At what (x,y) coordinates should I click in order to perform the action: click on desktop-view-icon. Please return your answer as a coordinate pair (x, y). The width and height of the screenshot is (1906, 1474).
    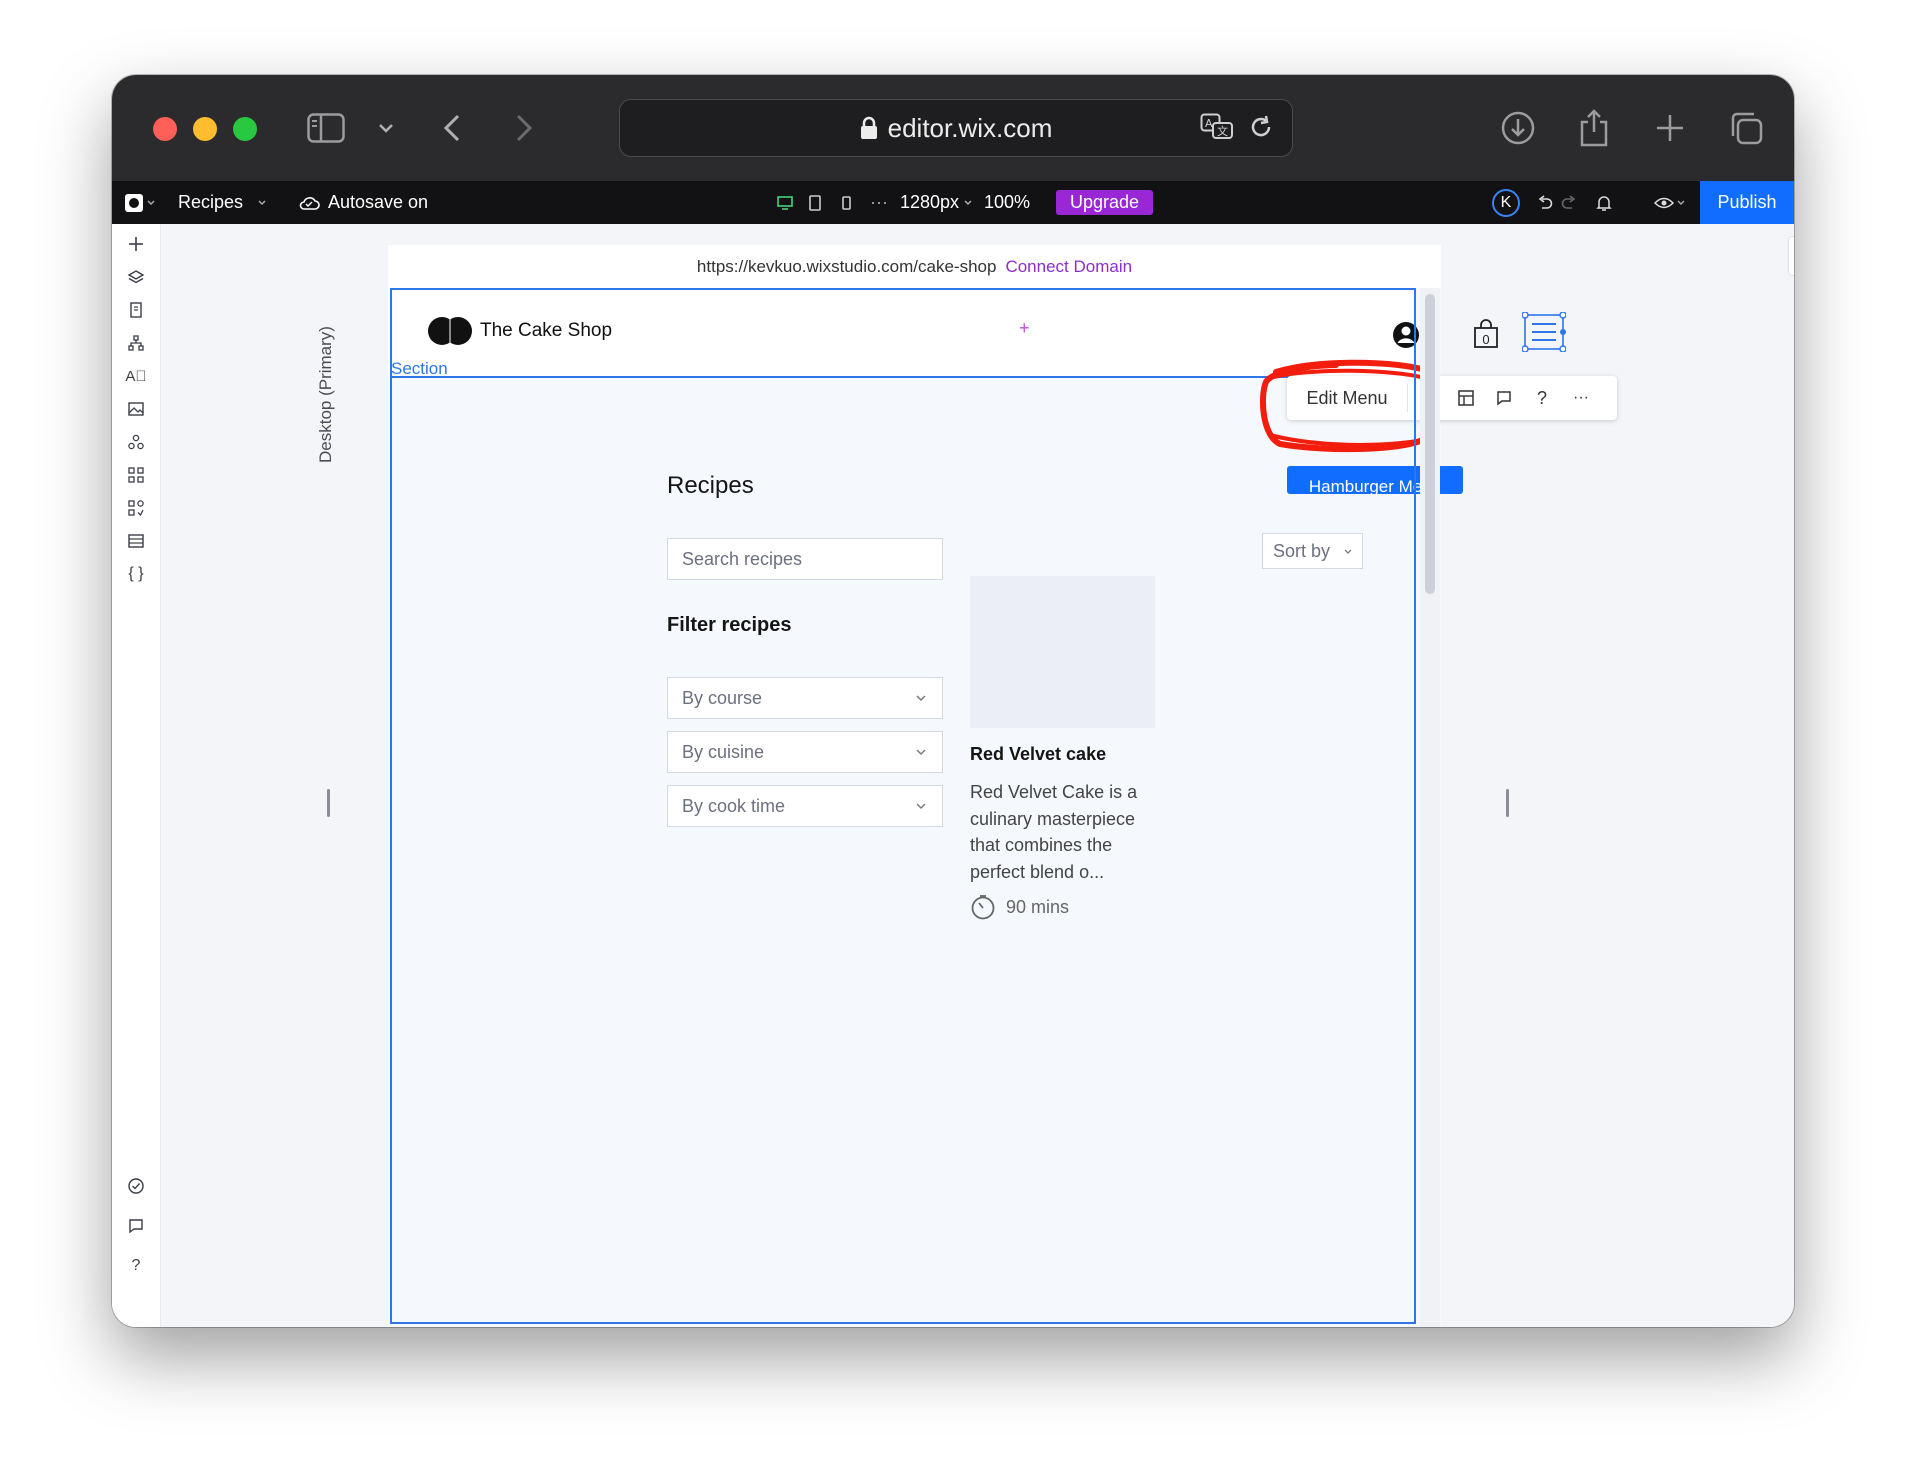
    Looking at the image, I should click on (785, 202).